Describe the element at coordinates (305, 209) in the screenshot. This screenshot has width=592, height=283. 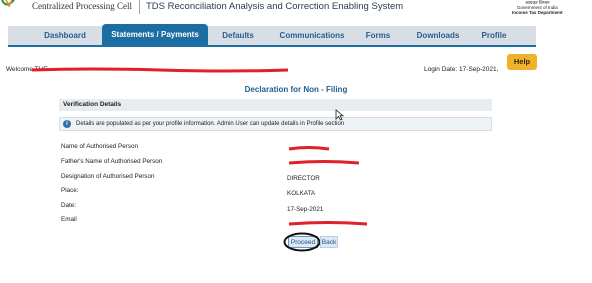
I see `date-value: 17-Sep-2021` at that location.